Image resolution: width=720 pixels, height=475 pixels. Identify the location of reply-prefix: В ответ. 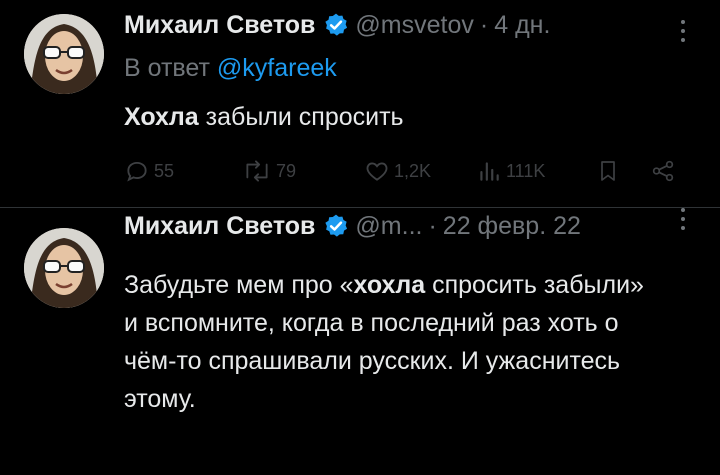
(167, 68).